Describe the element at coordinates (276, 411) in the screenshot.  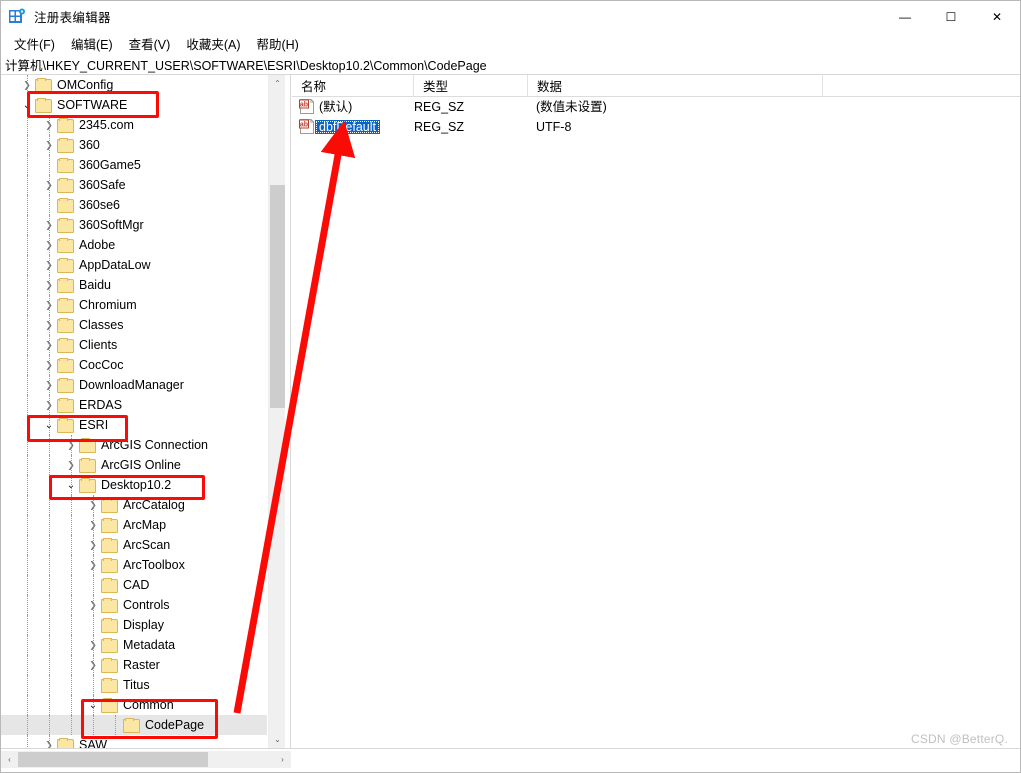
I see `tree-vertical-scrollbar: ⌃ ⌄` at that location.